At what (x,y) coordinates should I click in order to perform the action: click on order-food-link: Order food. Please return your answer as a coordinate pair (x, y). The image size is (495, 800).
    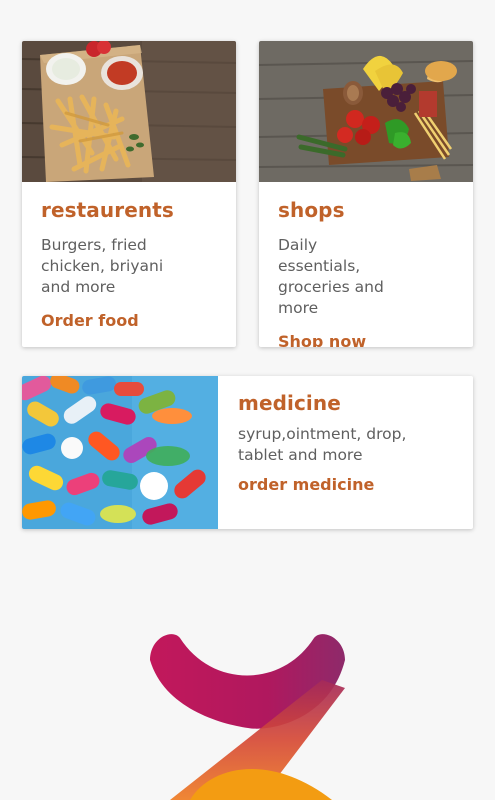
    Looking at the image, I should click on (133, 321).